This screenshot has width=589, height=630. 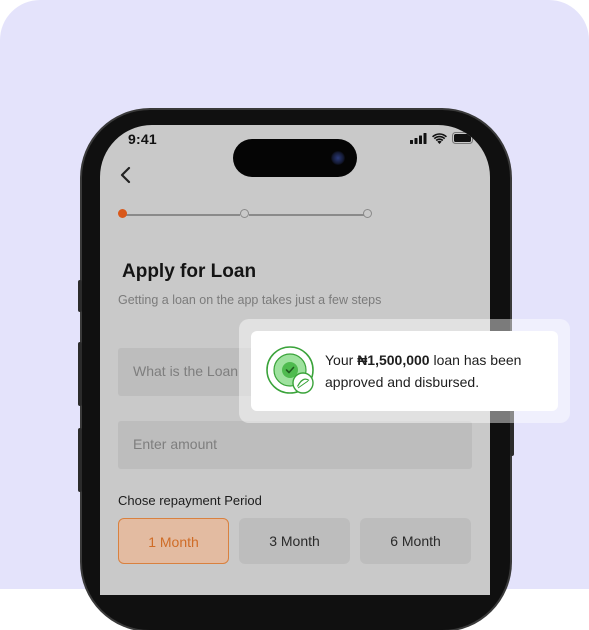 What do you see at coordinates (189, 271) in the screenshot?
I see `page-title: Apply for Loan` at bounding box center [189, 271].